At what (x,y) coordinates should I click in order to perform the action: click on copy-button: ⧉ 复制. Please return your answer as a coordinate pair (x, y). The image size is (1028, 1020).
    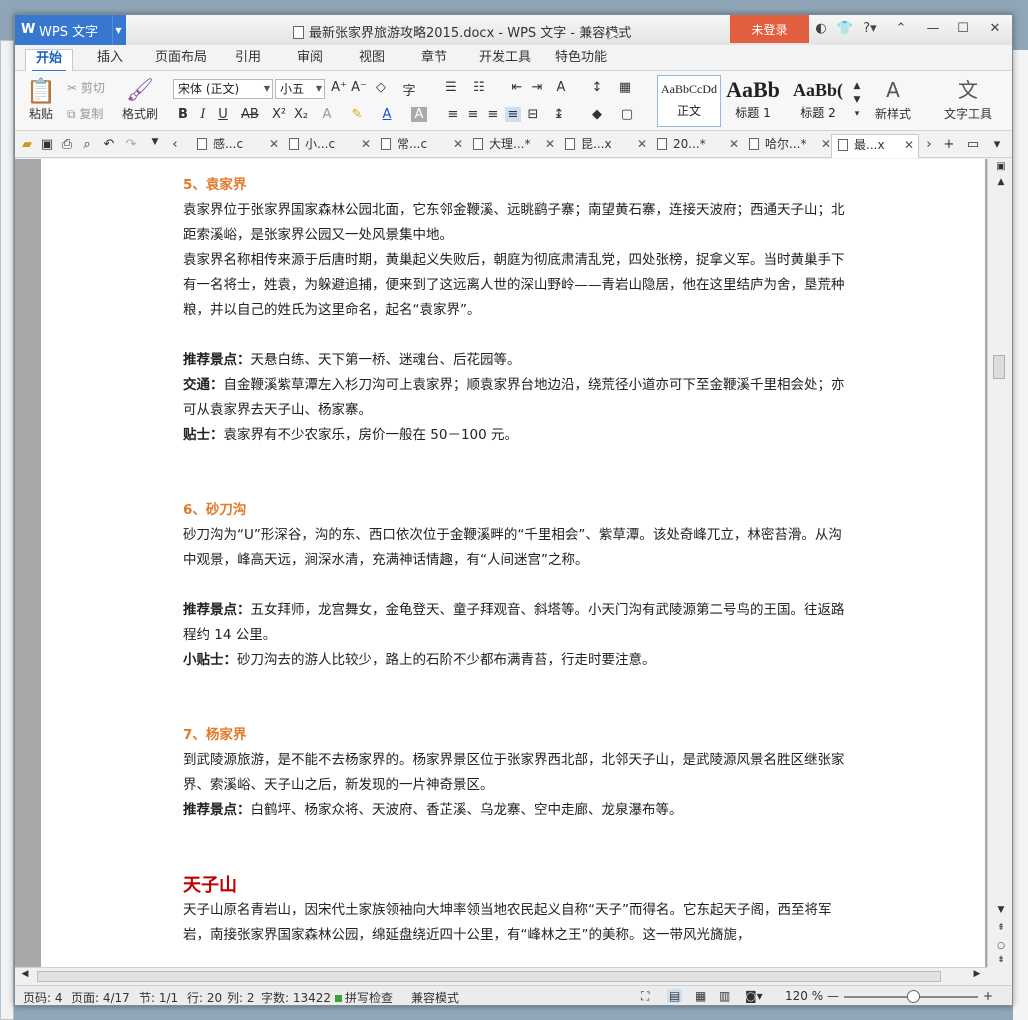
    Looking at the image, I should click on (85, 113).